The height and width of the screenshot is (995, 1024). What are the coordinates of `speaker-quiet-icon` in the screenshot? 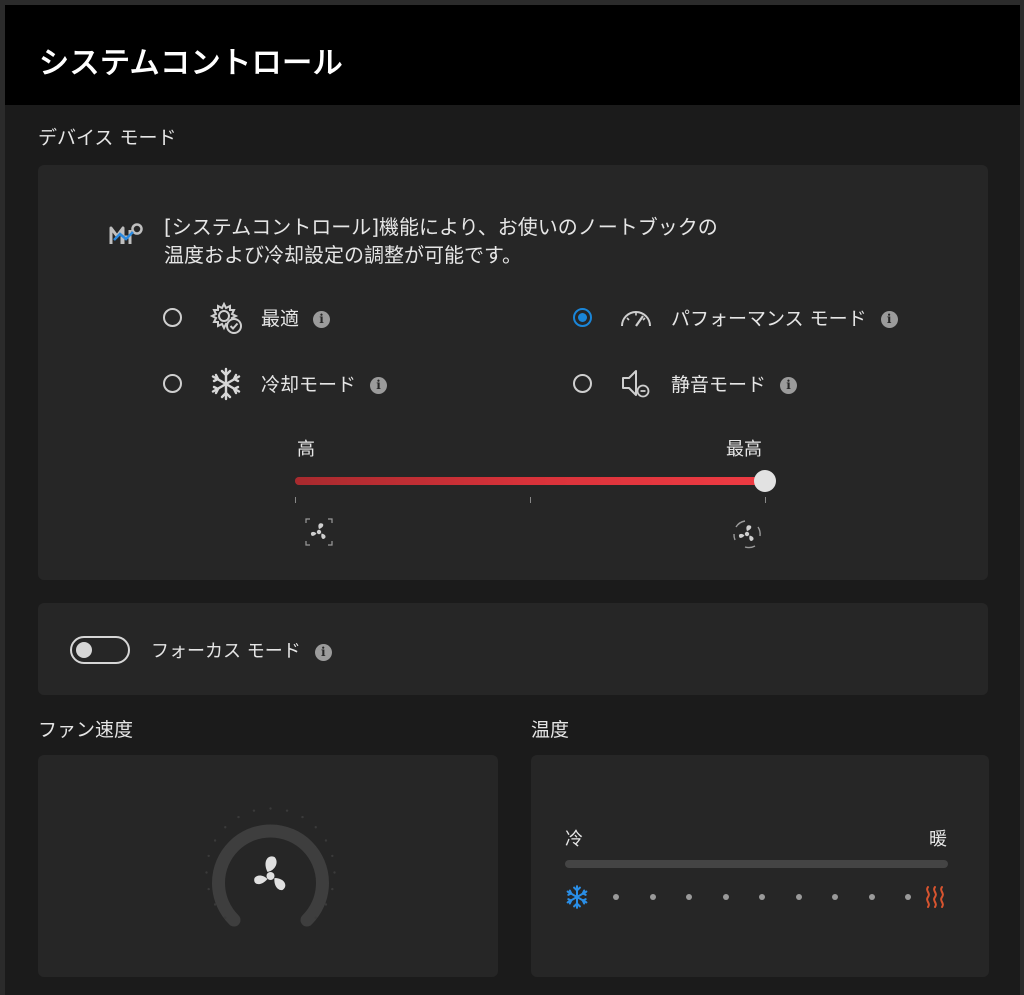 It's located at (636, 384).